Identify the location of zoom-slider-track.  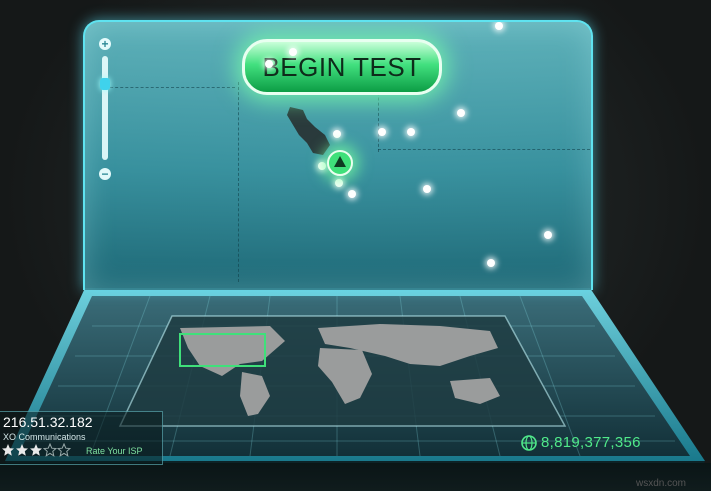
(105, 108).